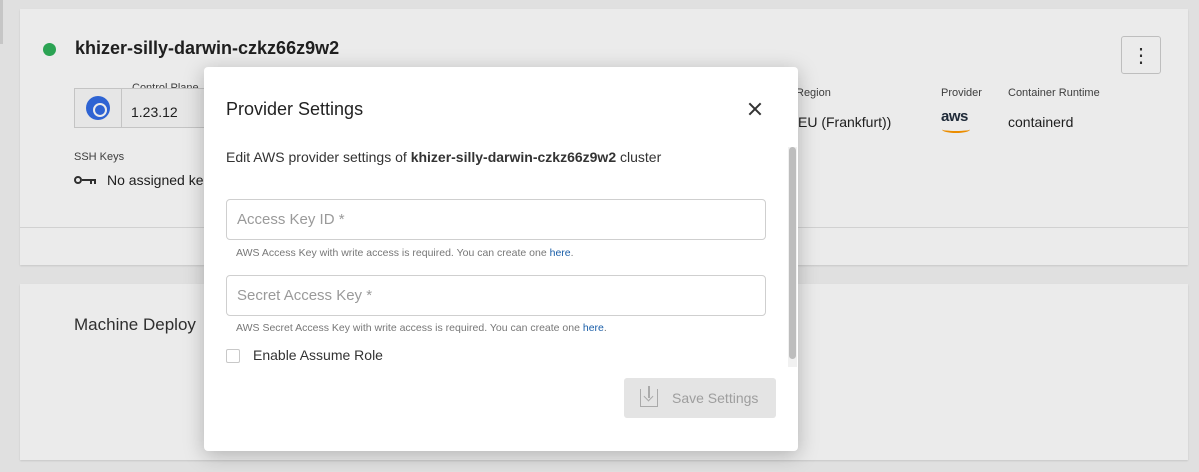 The height and width of the screenshot is (472, 1199). Describe the element at coordinates (513, 157) in the screenshot. I see `description-cluster-name: khizer-silly-darwin-czkz66z9w2` at that location.